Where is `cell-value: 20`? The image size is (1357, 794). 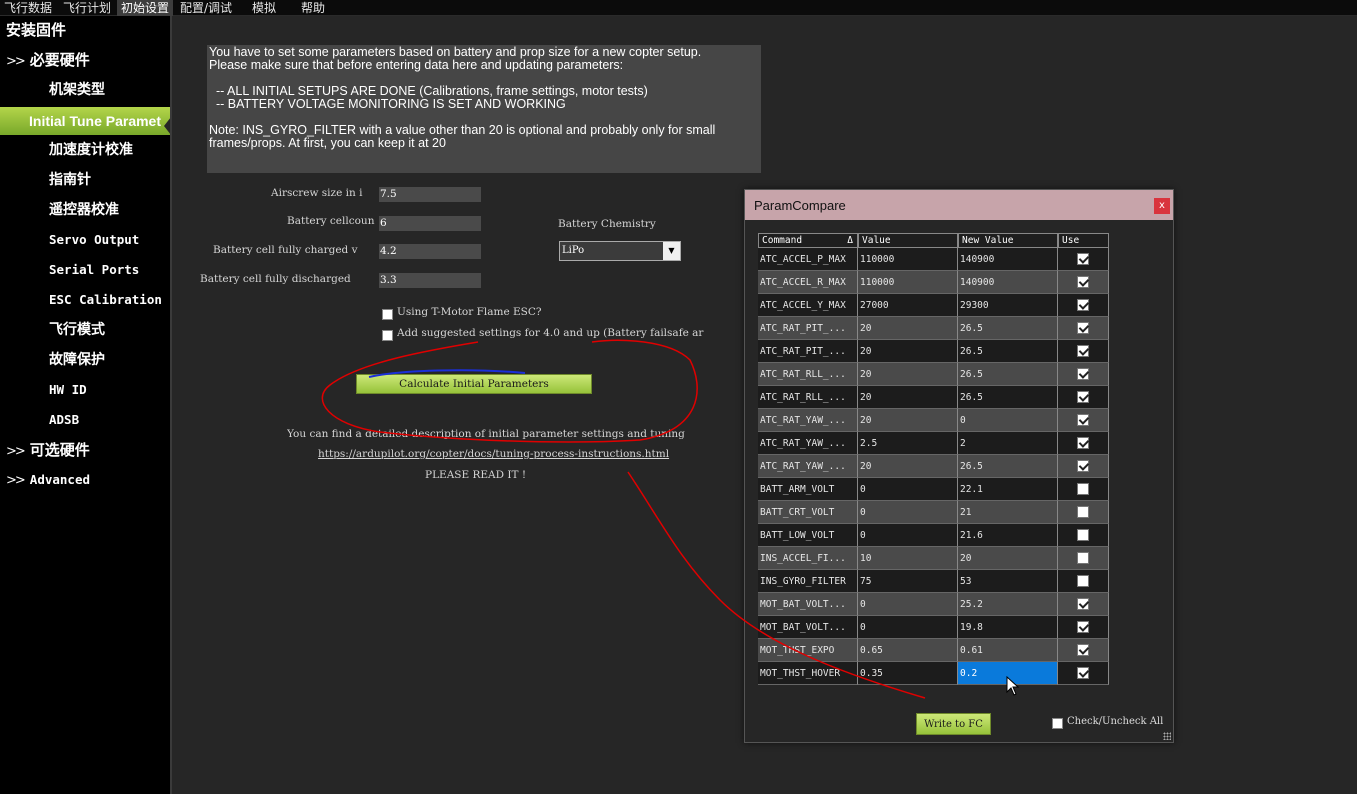 cell-value: 20 is located at coordinates (908, 420).